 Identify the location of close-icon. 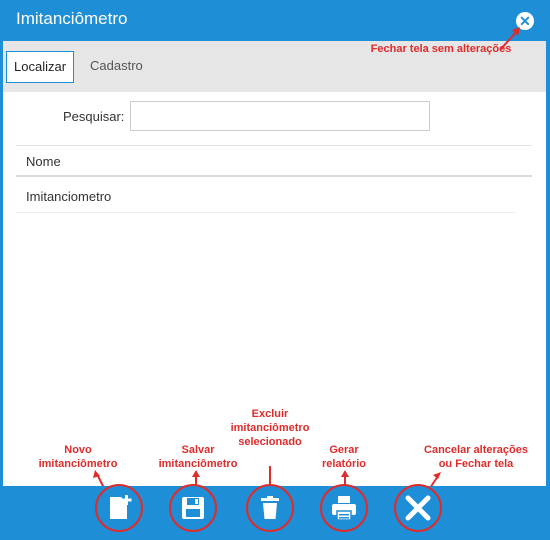
(418, 508).